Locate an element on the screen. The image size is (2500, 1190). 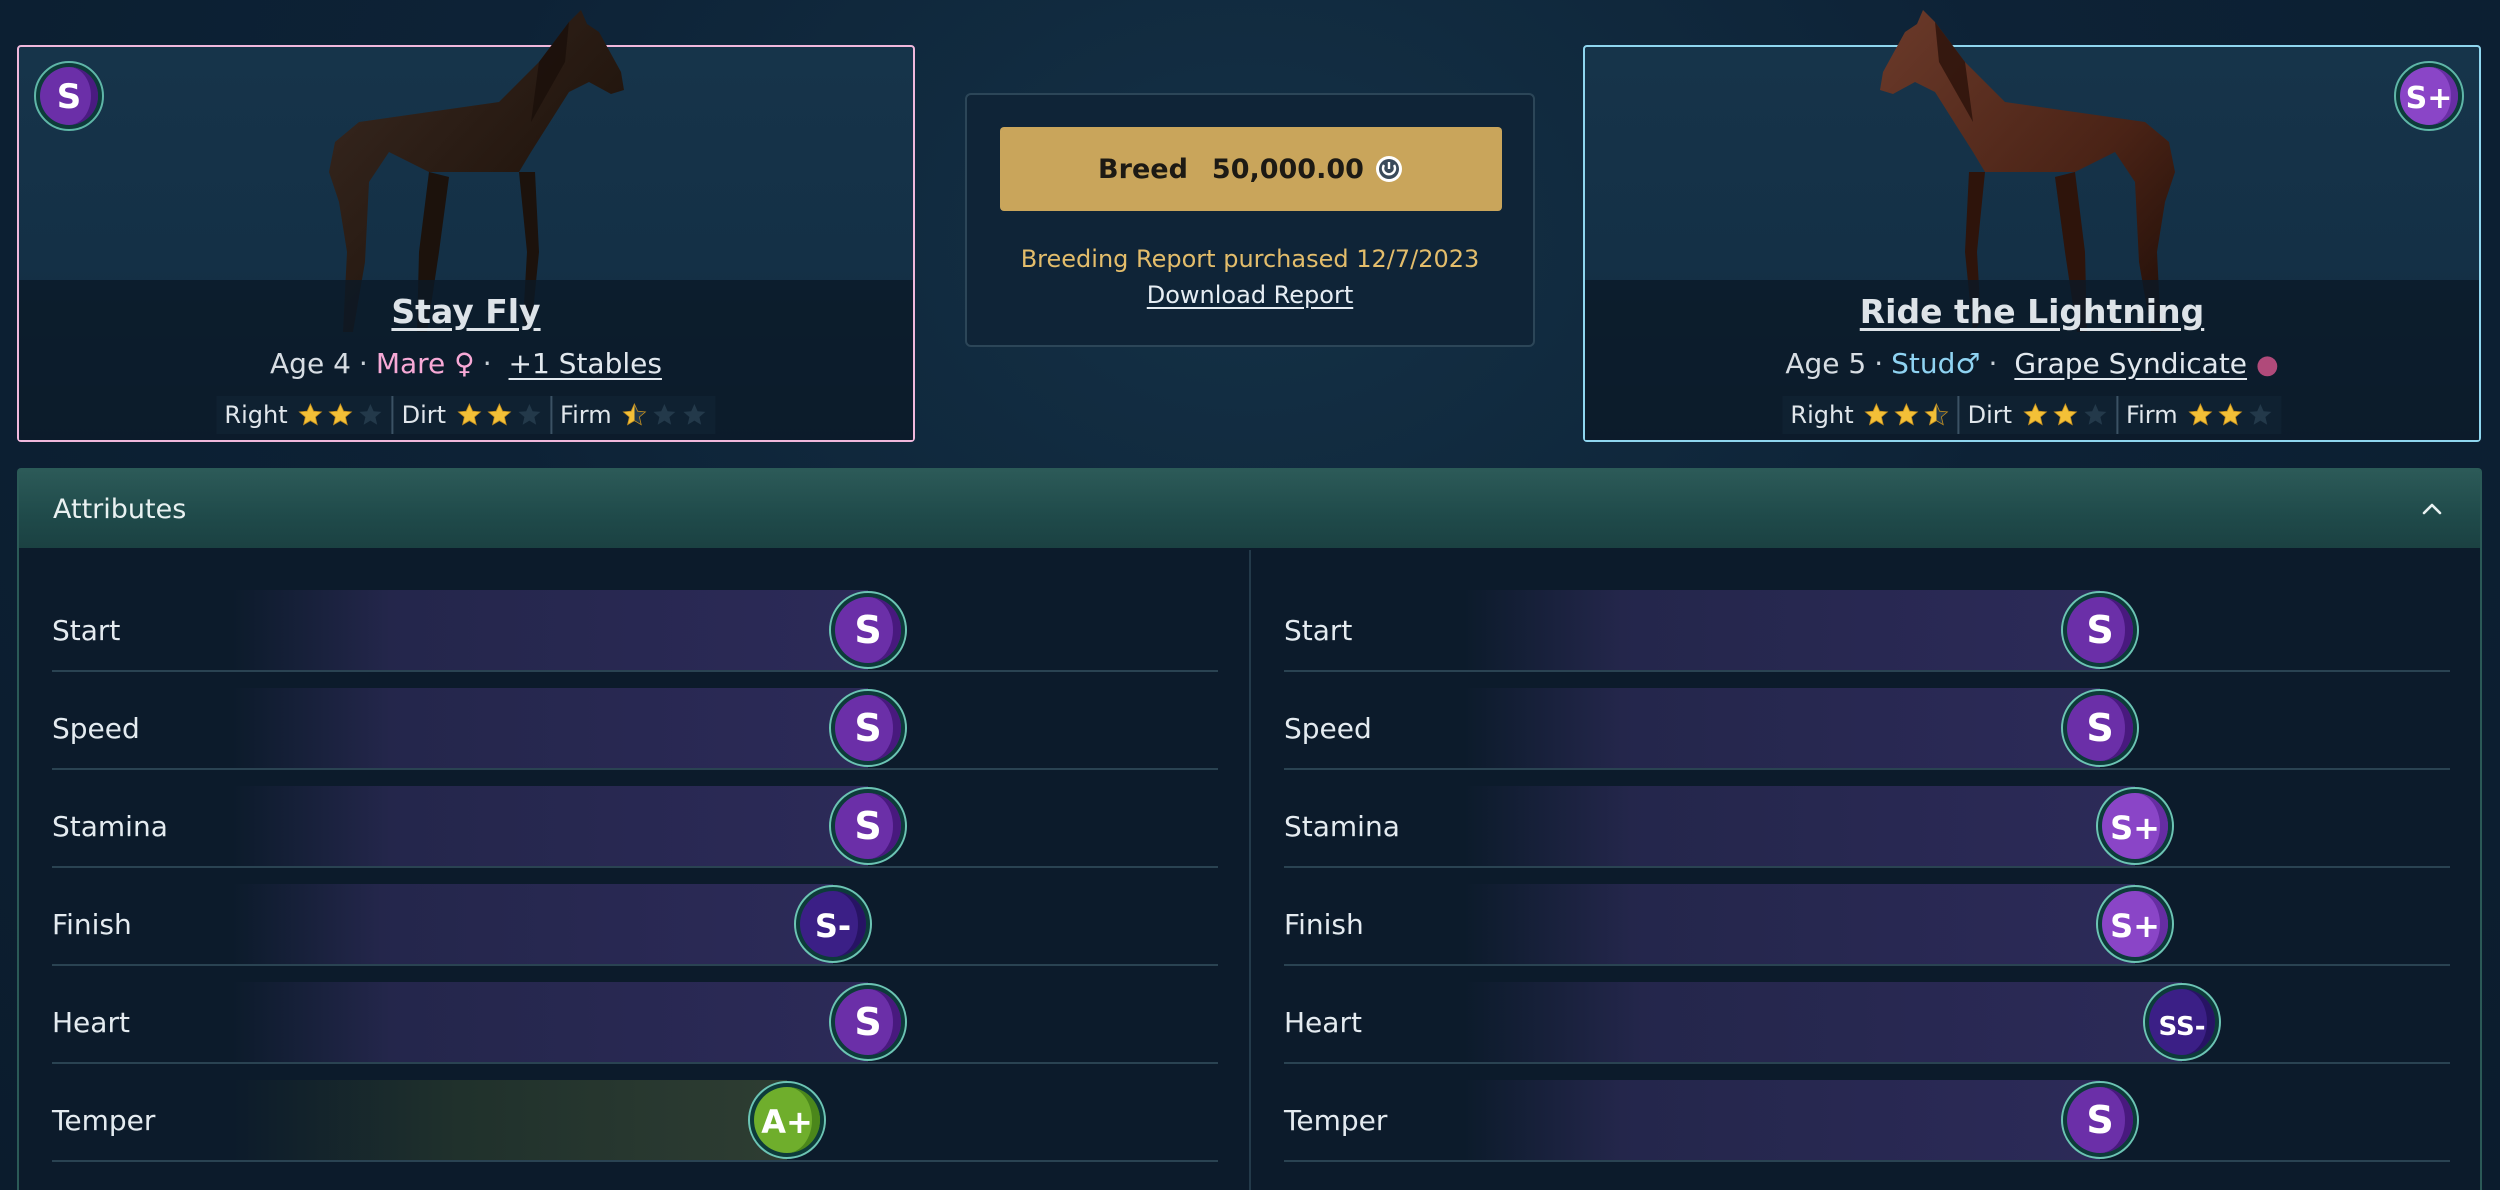
rating-label: Right is located at coordinates (256, 415).